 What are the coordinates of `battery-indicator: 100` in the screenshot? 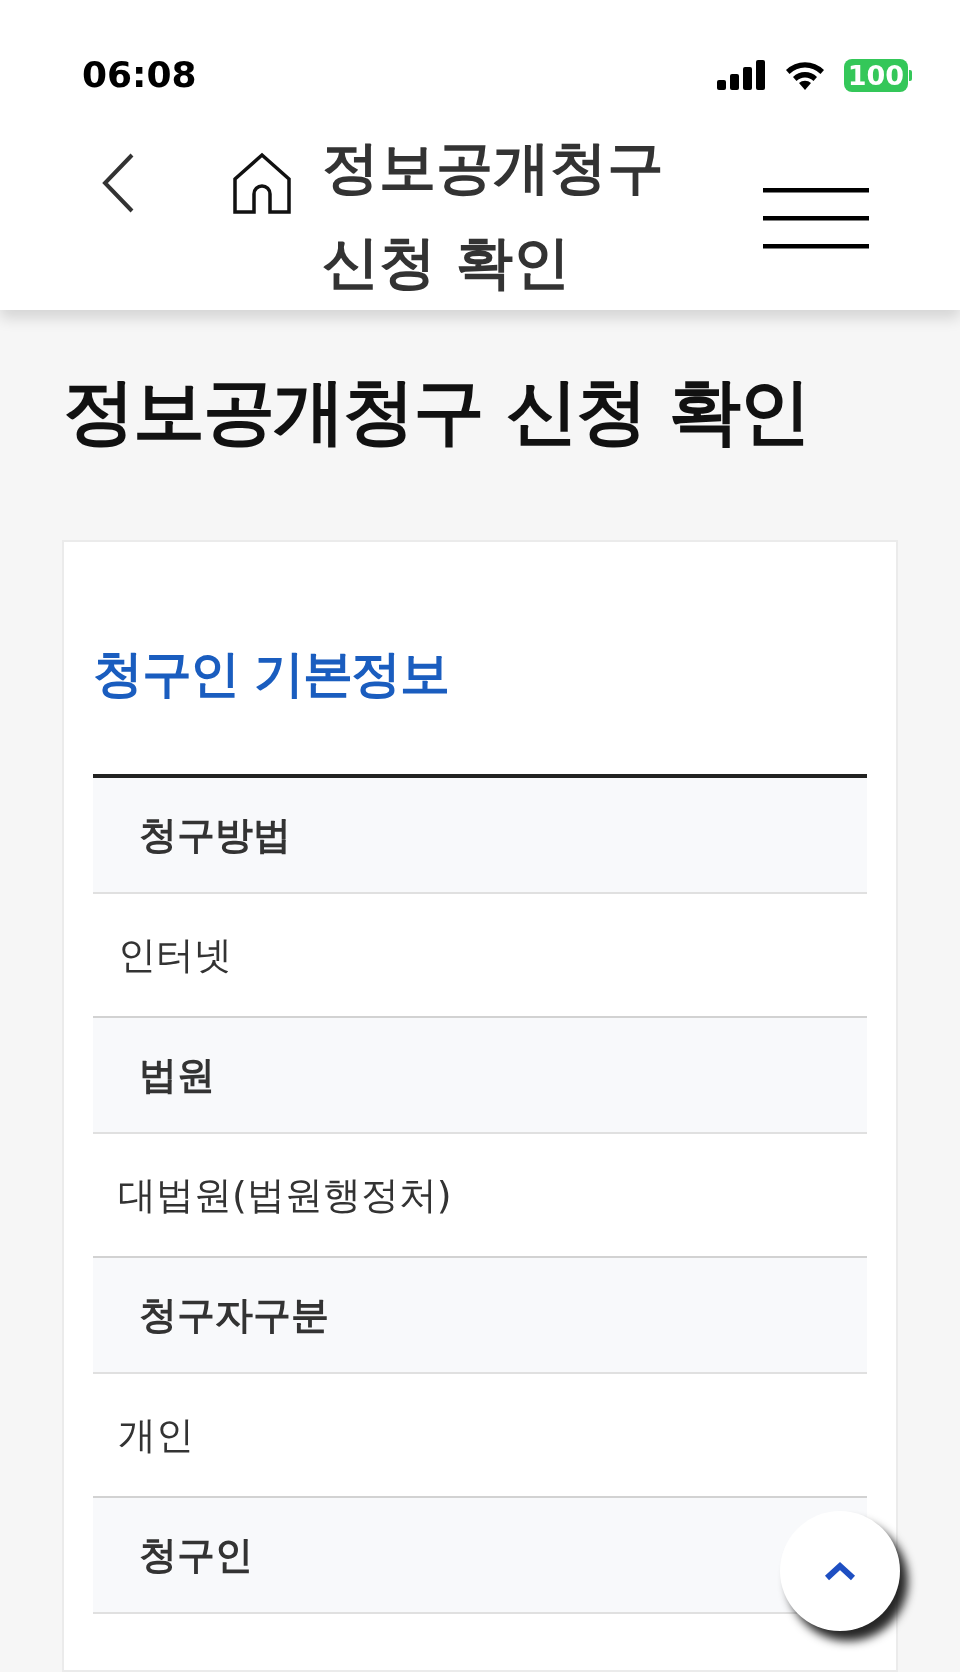 It's located at (877, 75).